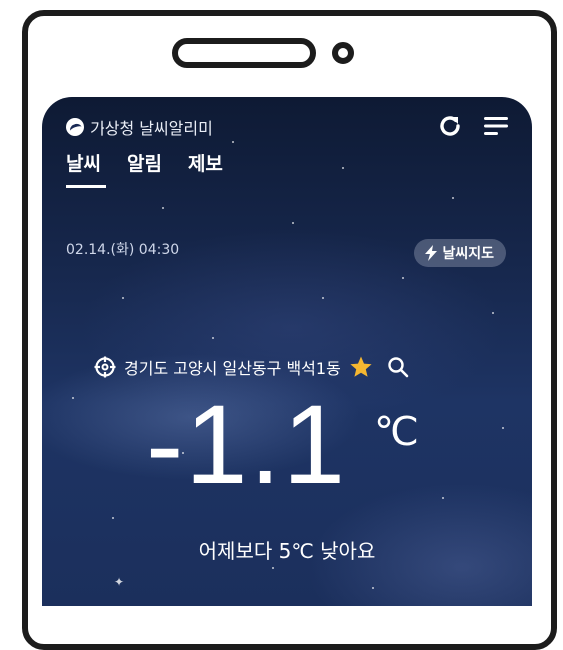  I want to click on sparkle-decoration: ✦, so click(119, 582).